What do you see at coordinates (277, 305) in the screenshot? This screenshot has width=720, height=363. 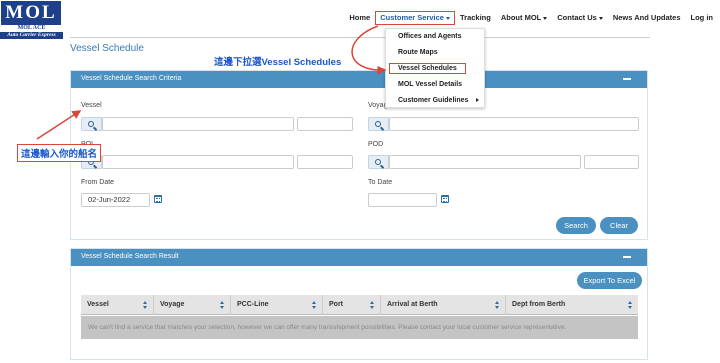 I see `column-pcc-line: PCC-Line` at bounding box center [277, 305].